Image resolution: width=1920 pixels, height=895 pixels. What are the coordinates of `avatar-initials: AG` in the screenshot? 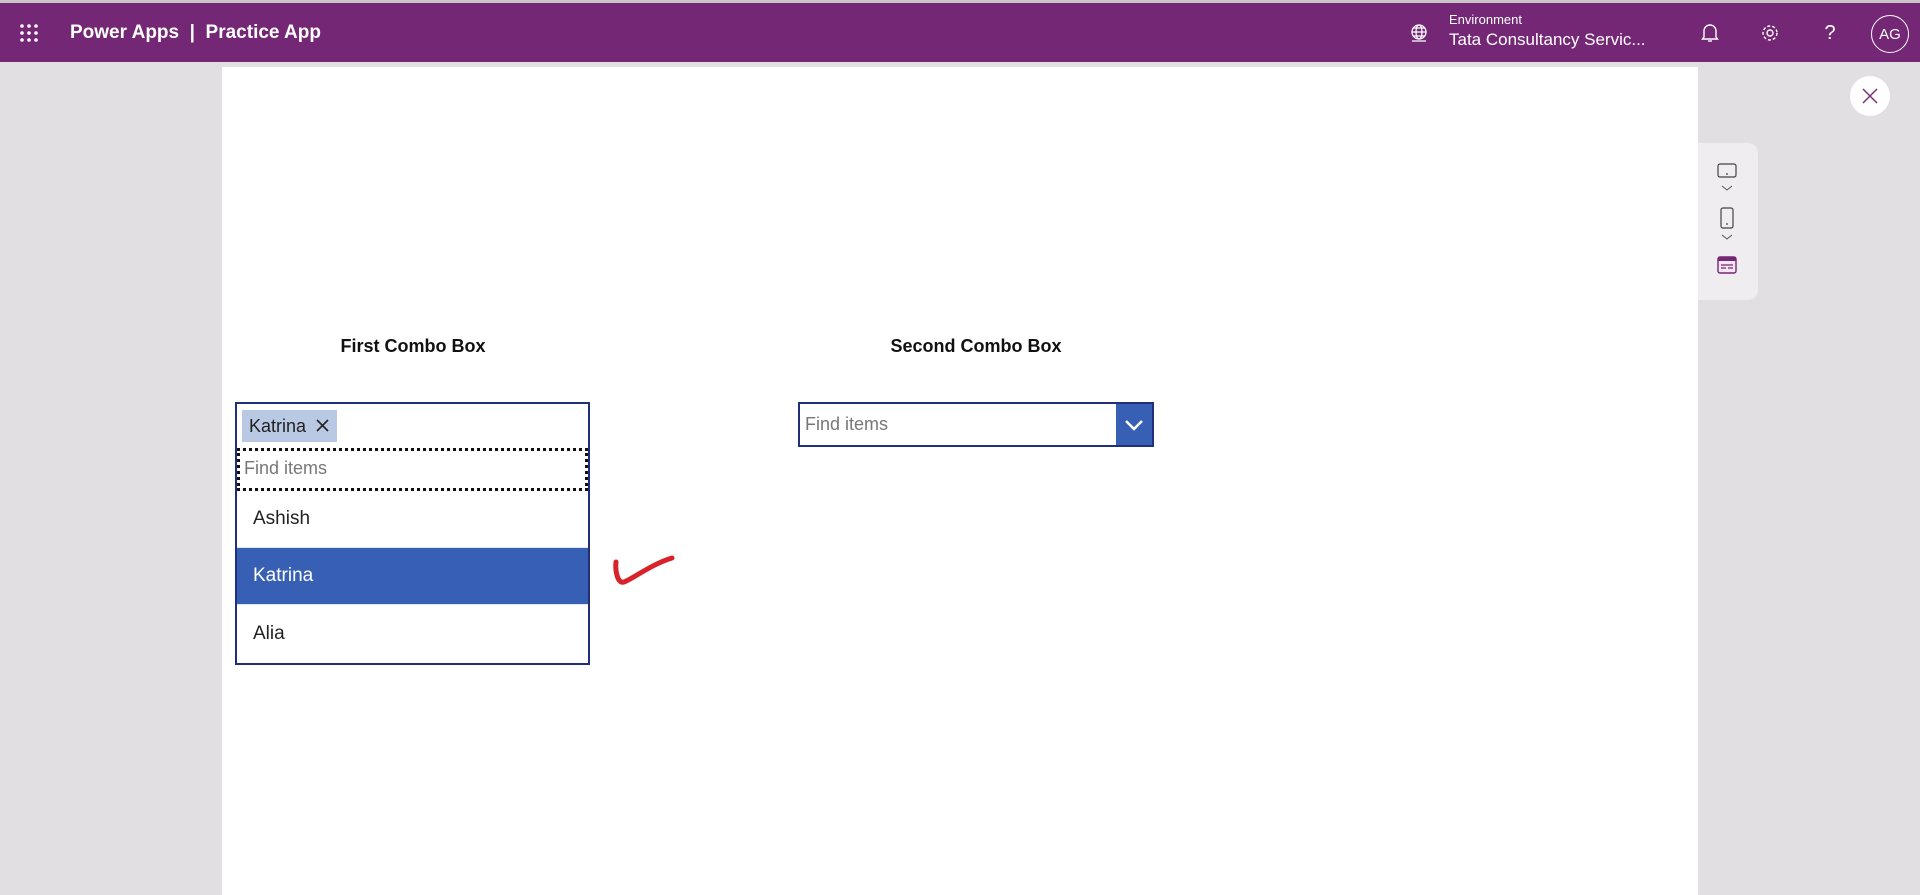 It's located at (1890, 34).